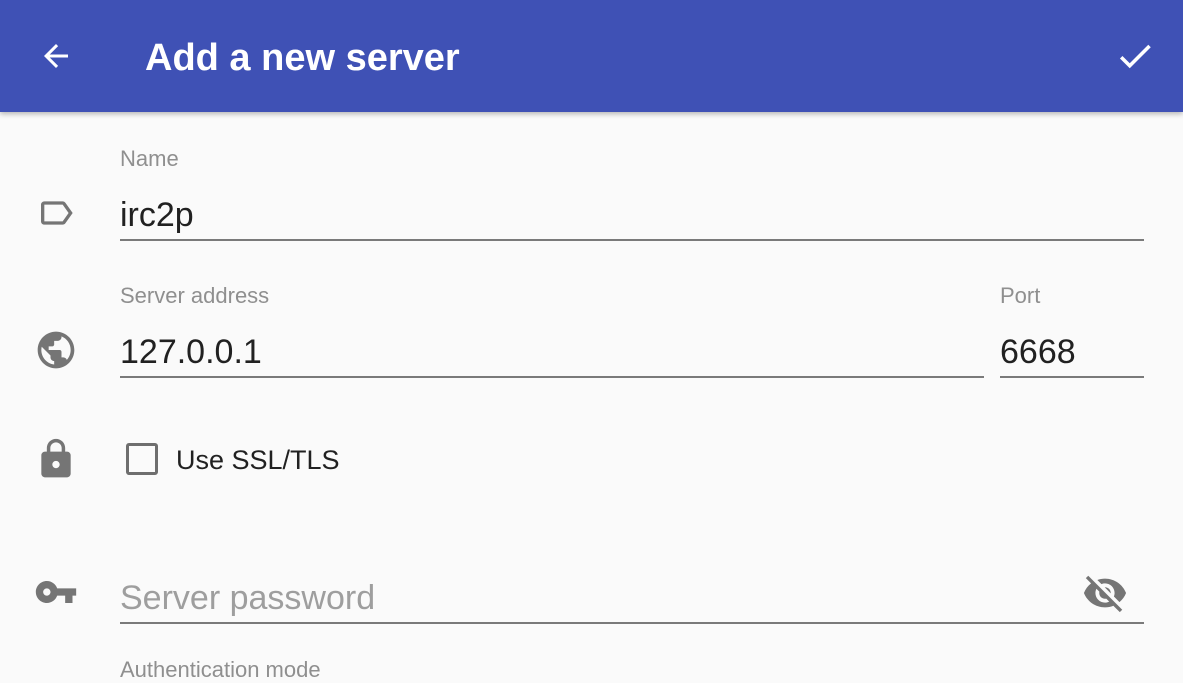 The image size is (1183, 683). Describe the element at coordinates (632, 599) in the screenshot. I see `server-password-input` at that location.